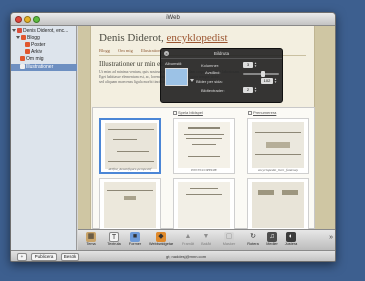 The height and width of the screenshot is (281, 365). I want to click on slider-knob, so click(262, 74).